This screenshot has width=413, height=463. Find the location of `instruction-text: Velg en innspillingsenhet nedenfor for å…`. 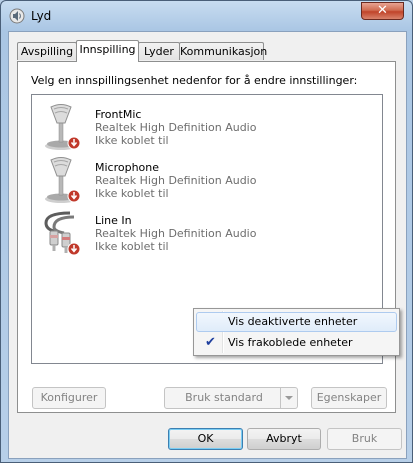

instruction-text: Velg en innspillingsenhet nedenfor for å… is located at coordinates (194, 80).